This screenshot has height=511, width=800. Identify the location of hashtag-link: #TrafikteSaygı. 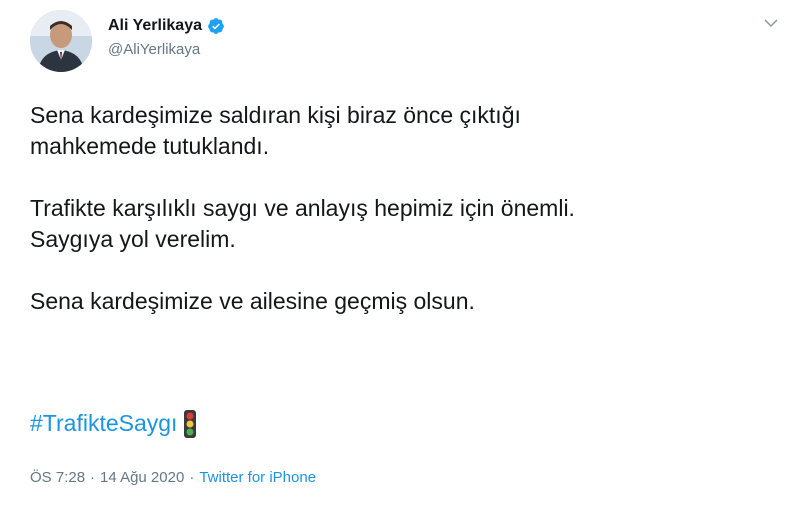
(103, 423).